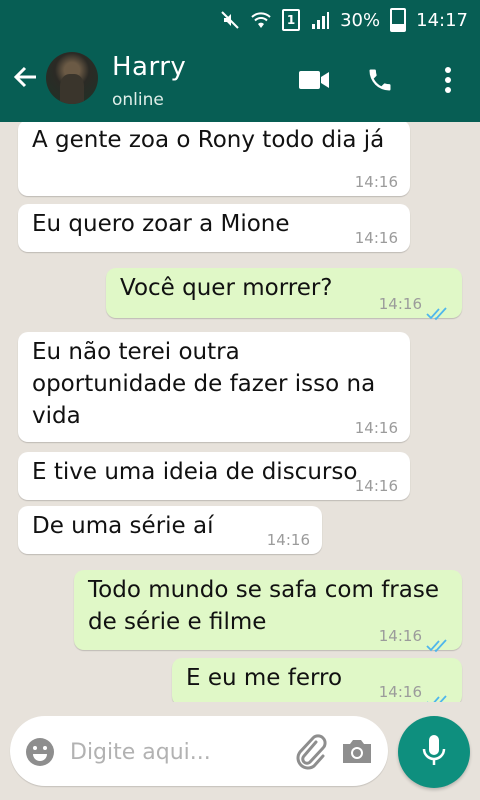  What do you see at coordinates (72, 78) in the screenshot?
I see `avatar` at bounding box center [72, 78].